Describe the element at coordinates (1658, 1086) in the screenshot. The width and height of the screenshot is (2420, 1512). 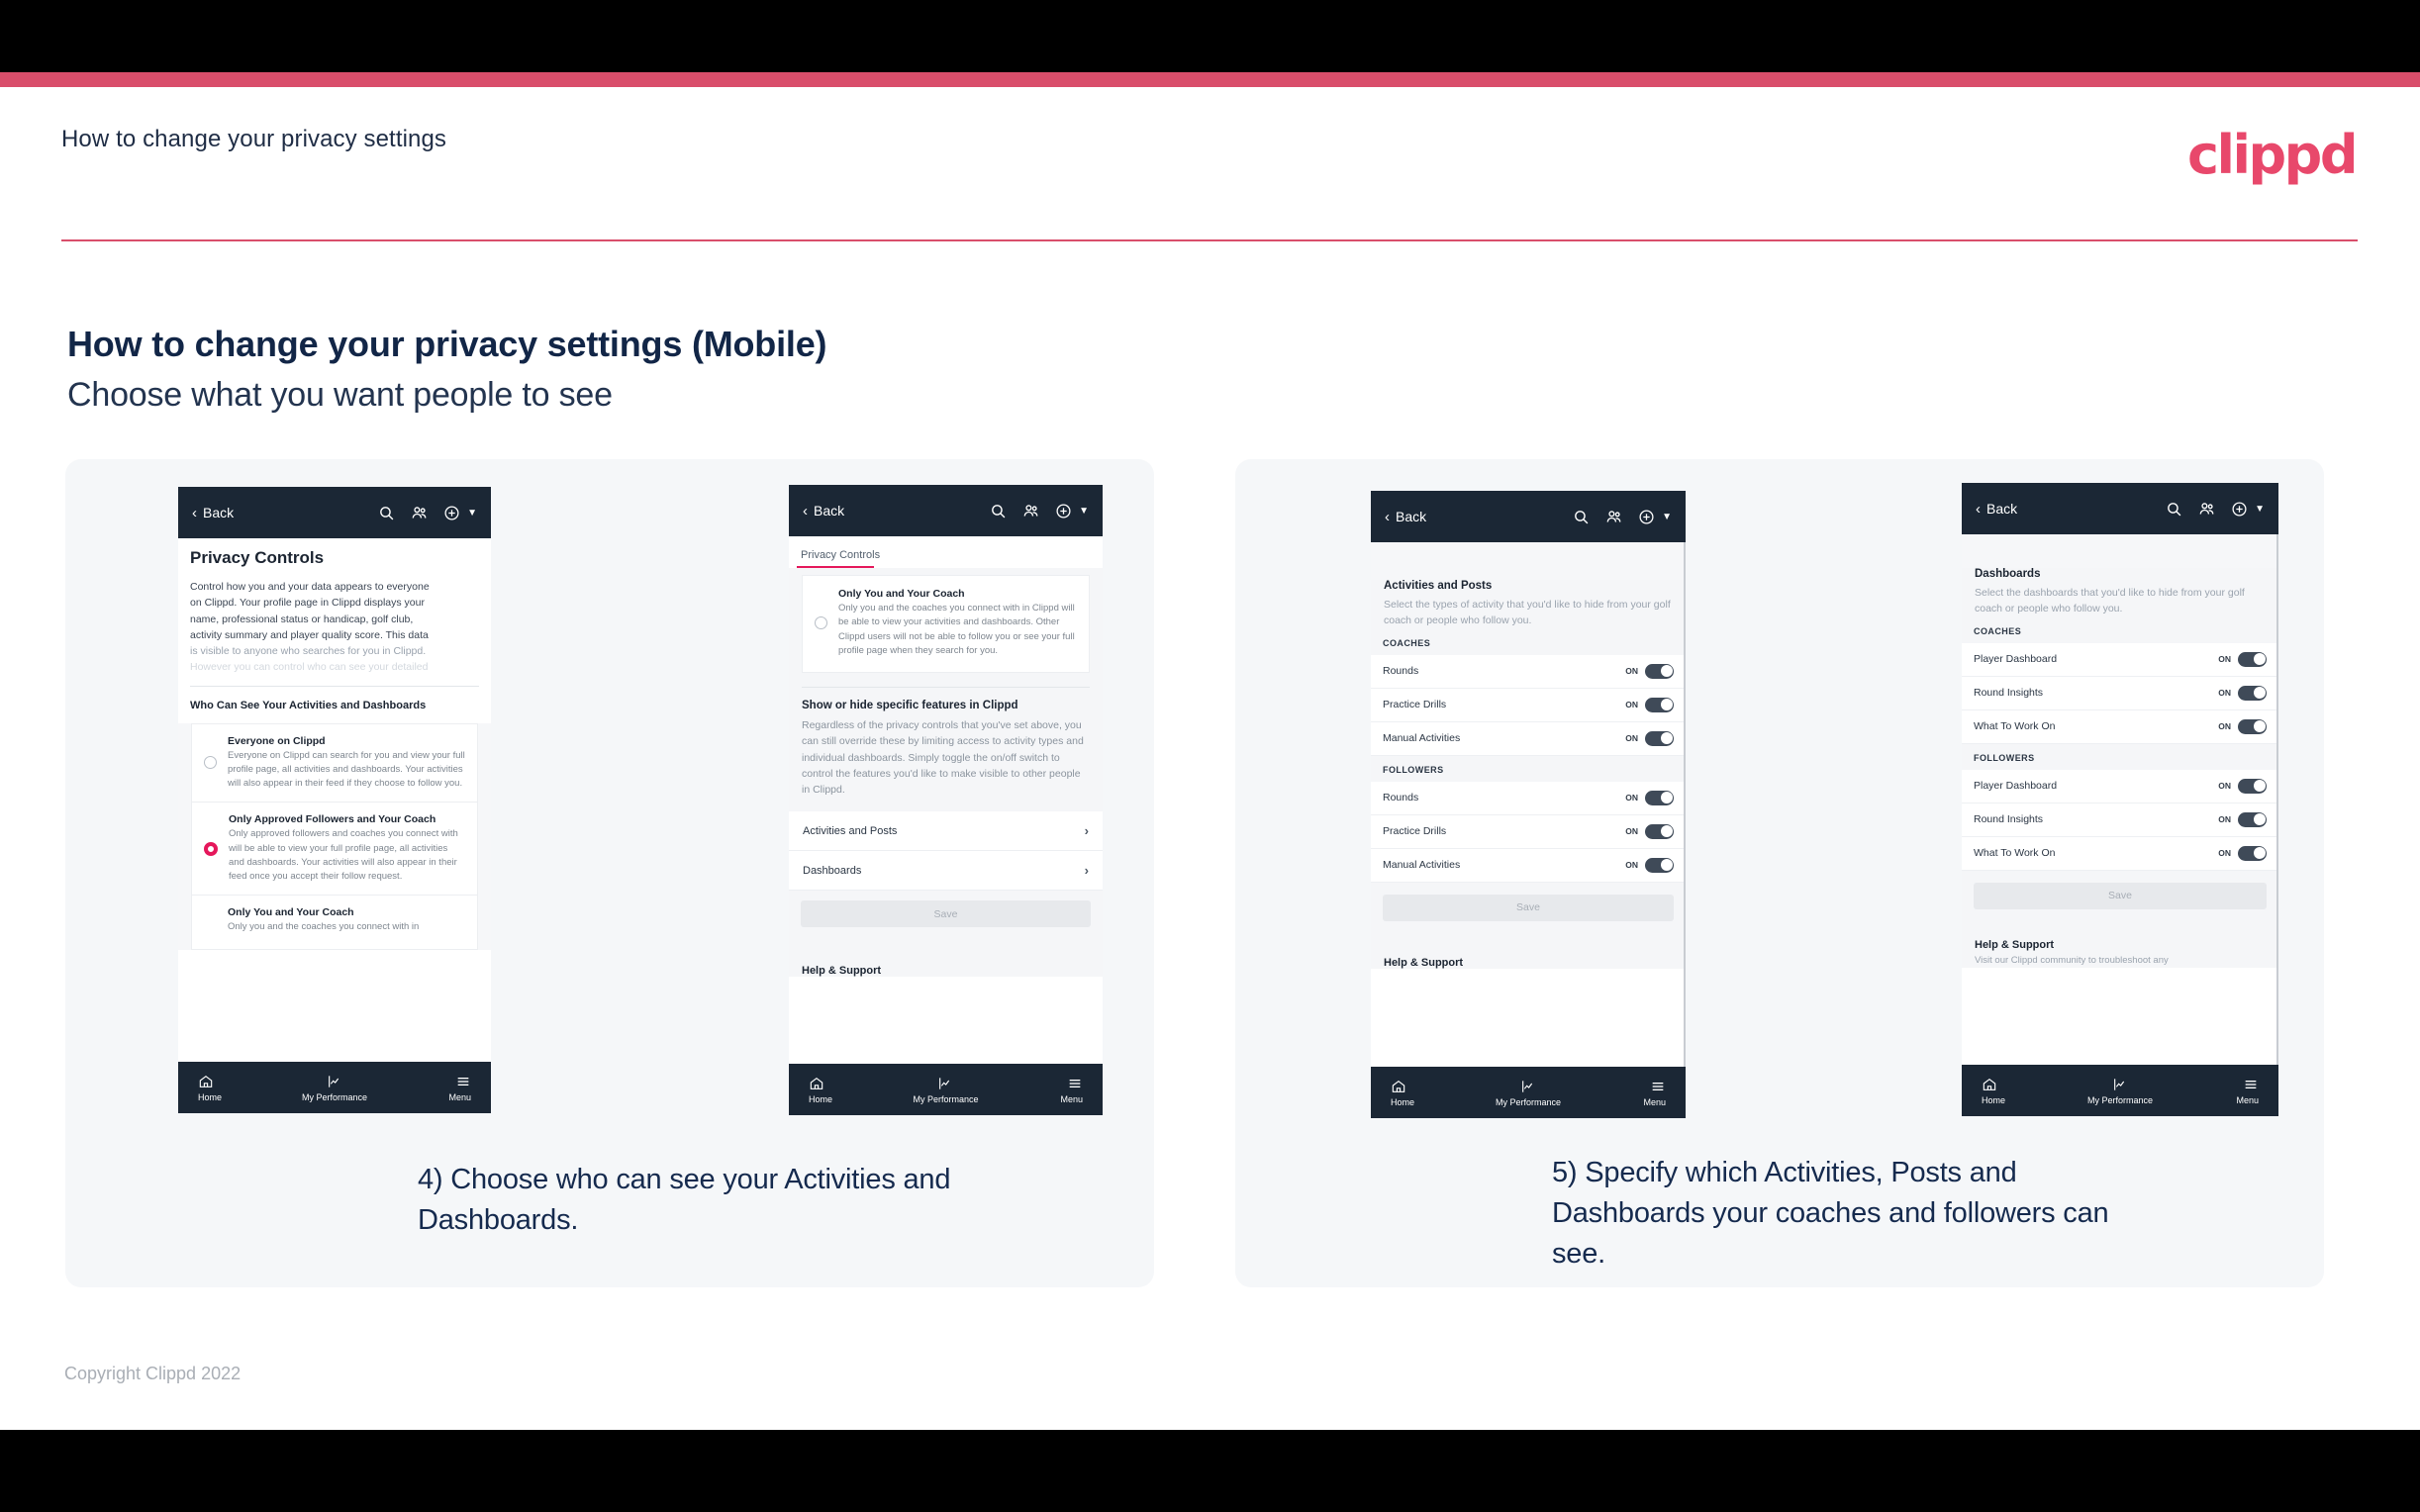
I see `hamburger-menu-icon` at that location.